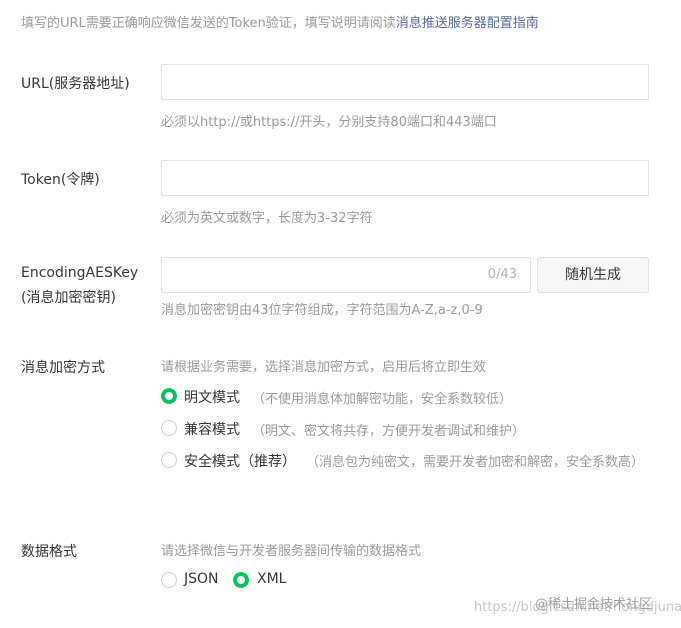 The width and height of the screenshot is (681, 628). Describe the element at coordinates (267, 218) in the screenshot. I see `token-hint: 必须为英文或数字，长度为3-32字符` at that location.